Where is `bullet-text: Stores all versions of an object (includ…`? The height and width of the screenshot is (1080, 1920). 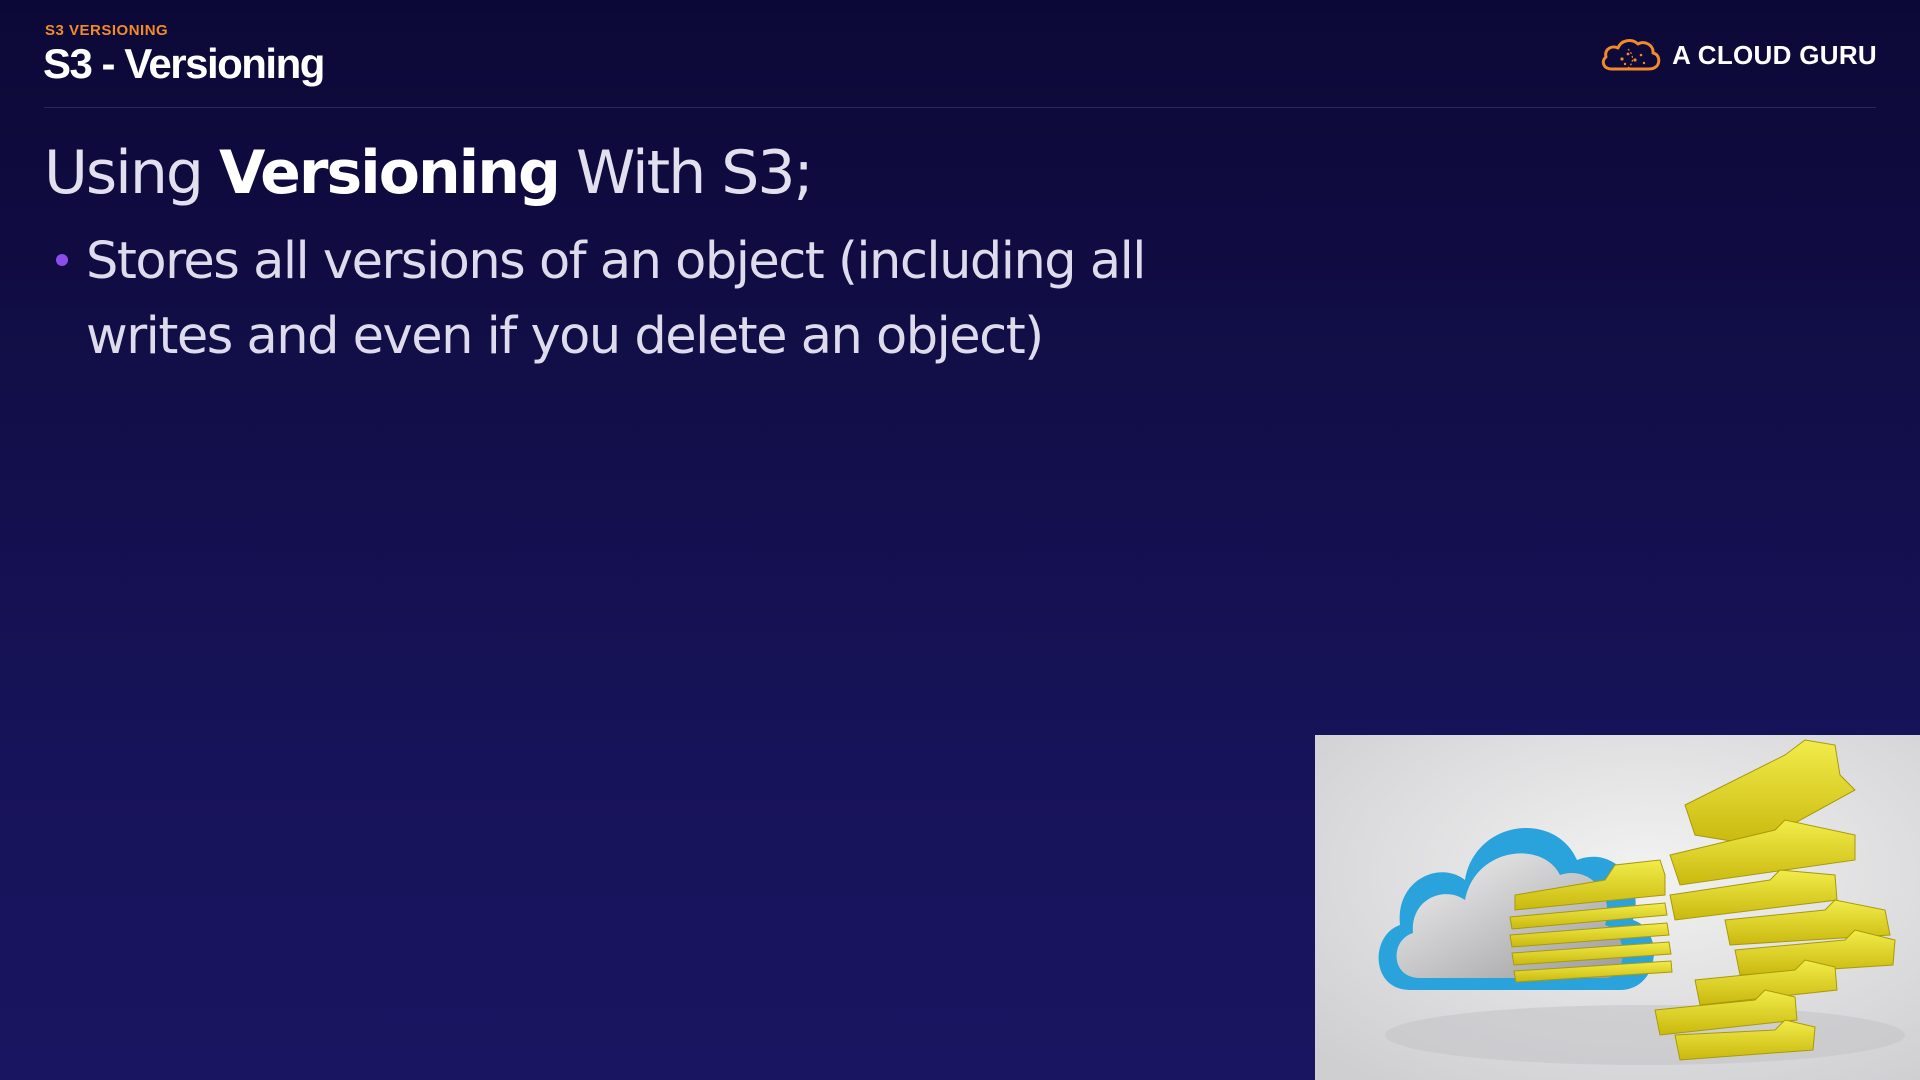
bullet-text: Stores all versions of an object (includ… is located at coordinates (616, 299).